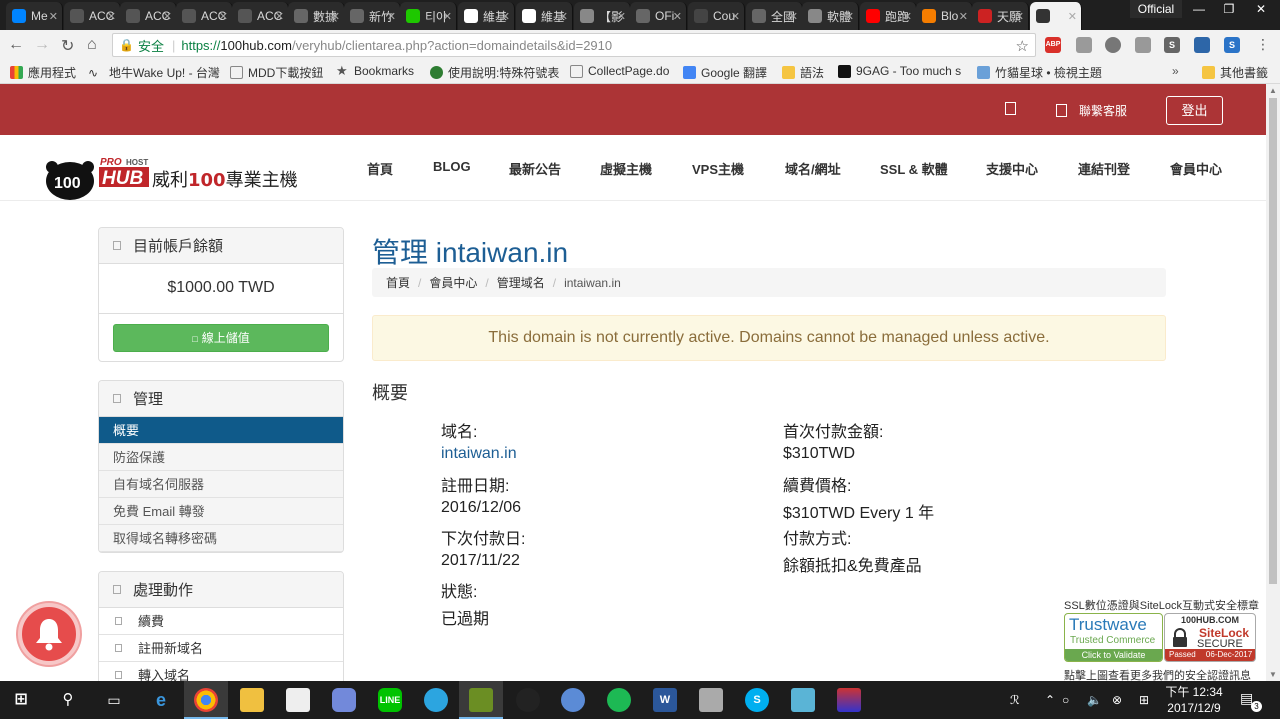 Image resolution: width=1280 pixels, height=719 pixels. Describe the element at coordinates (1273, 90) in the screenshot. I see `scroll-up-icon: ▲` at that location.